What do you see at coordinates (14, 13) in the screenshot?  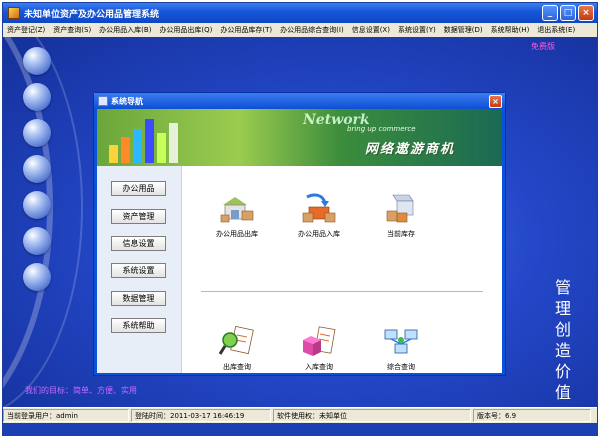 I see `app-icon` at bounding box center [14, 13].